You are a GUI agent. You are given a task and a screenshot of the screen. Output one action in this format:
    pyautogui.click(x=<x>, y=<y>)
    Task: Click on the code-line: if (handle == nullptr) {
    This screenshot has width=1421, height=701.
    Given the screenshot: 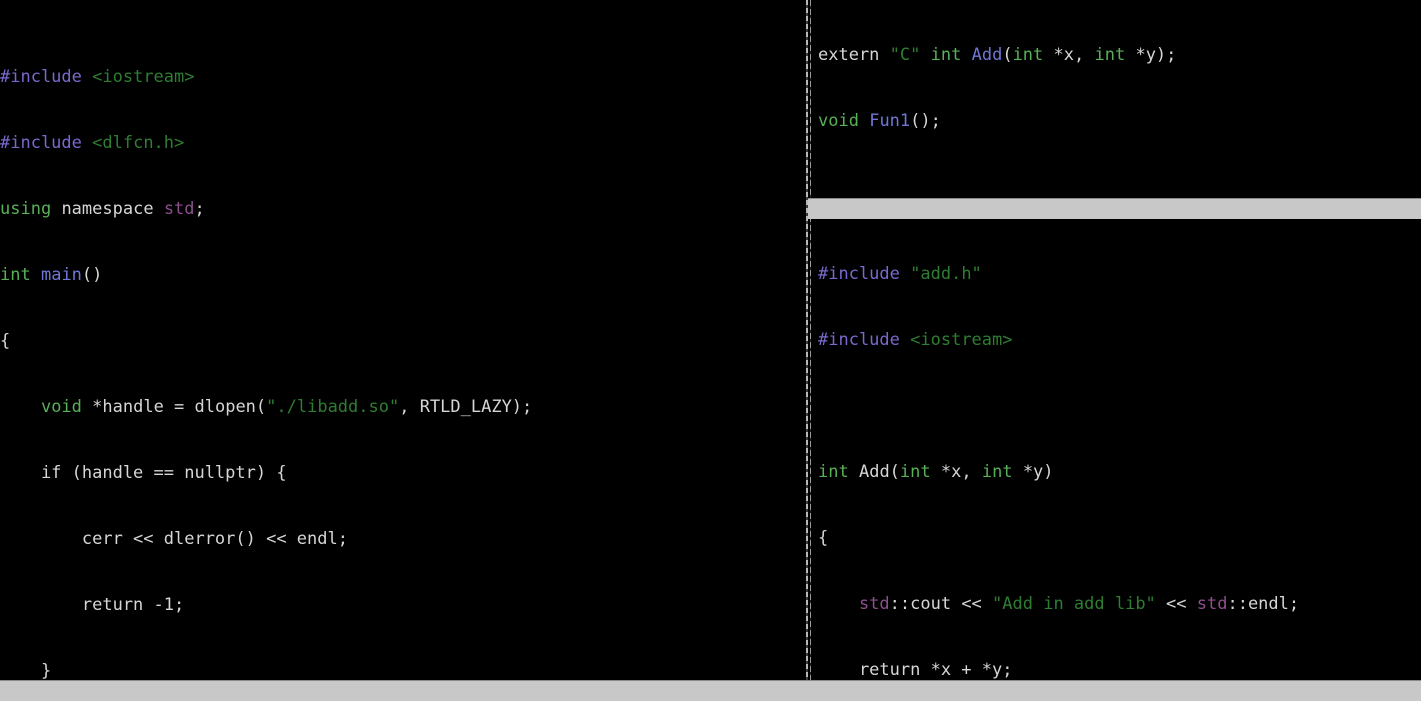 What is the action you would take?
    pyautogui.click(x=143, y=473)
    